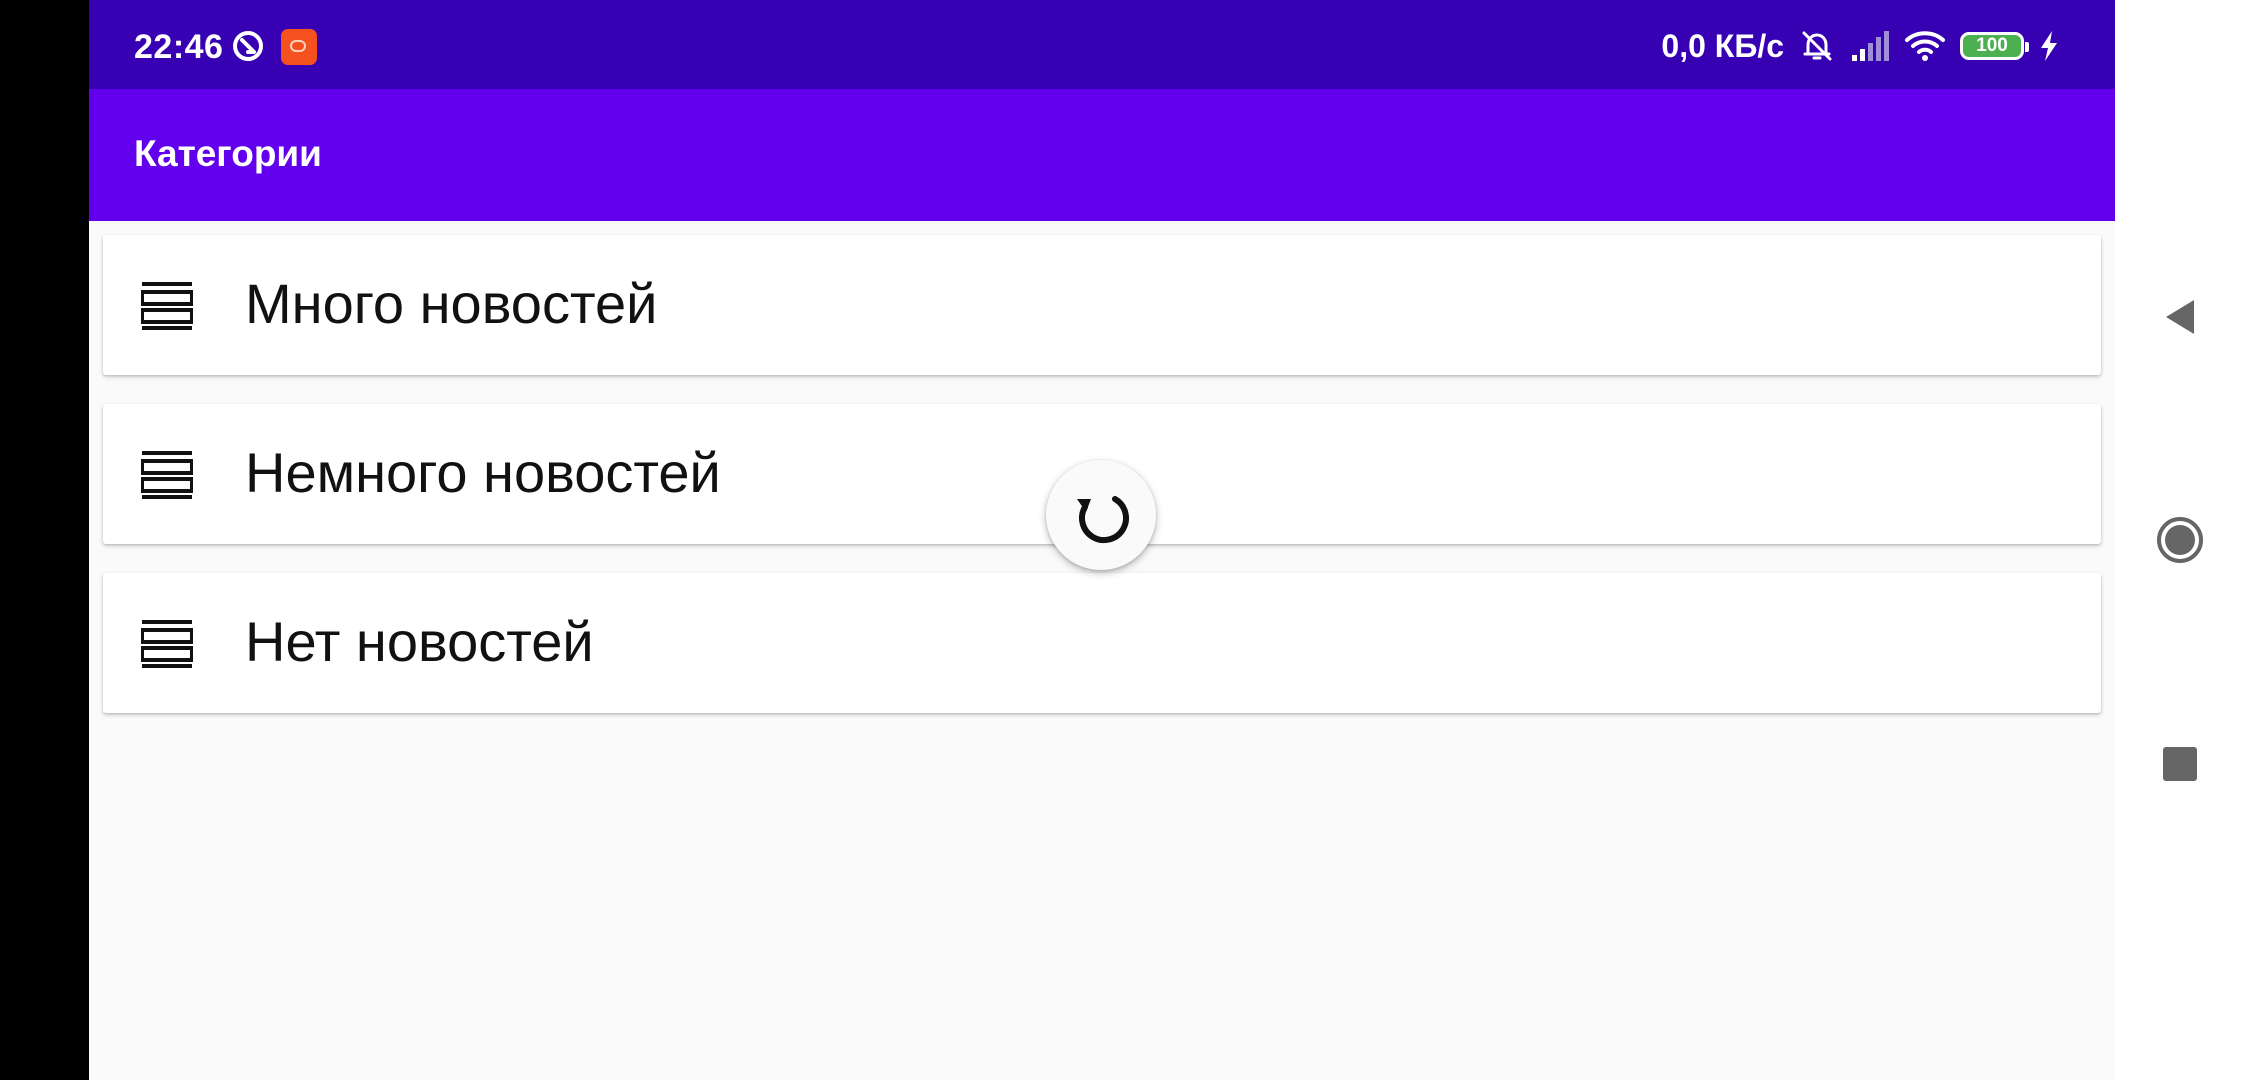 The height and width of the screenshot is (1080, 2246). Describe the element at coordinates (248, 46) in the screenshot. I see `dnd-icon` at that location.